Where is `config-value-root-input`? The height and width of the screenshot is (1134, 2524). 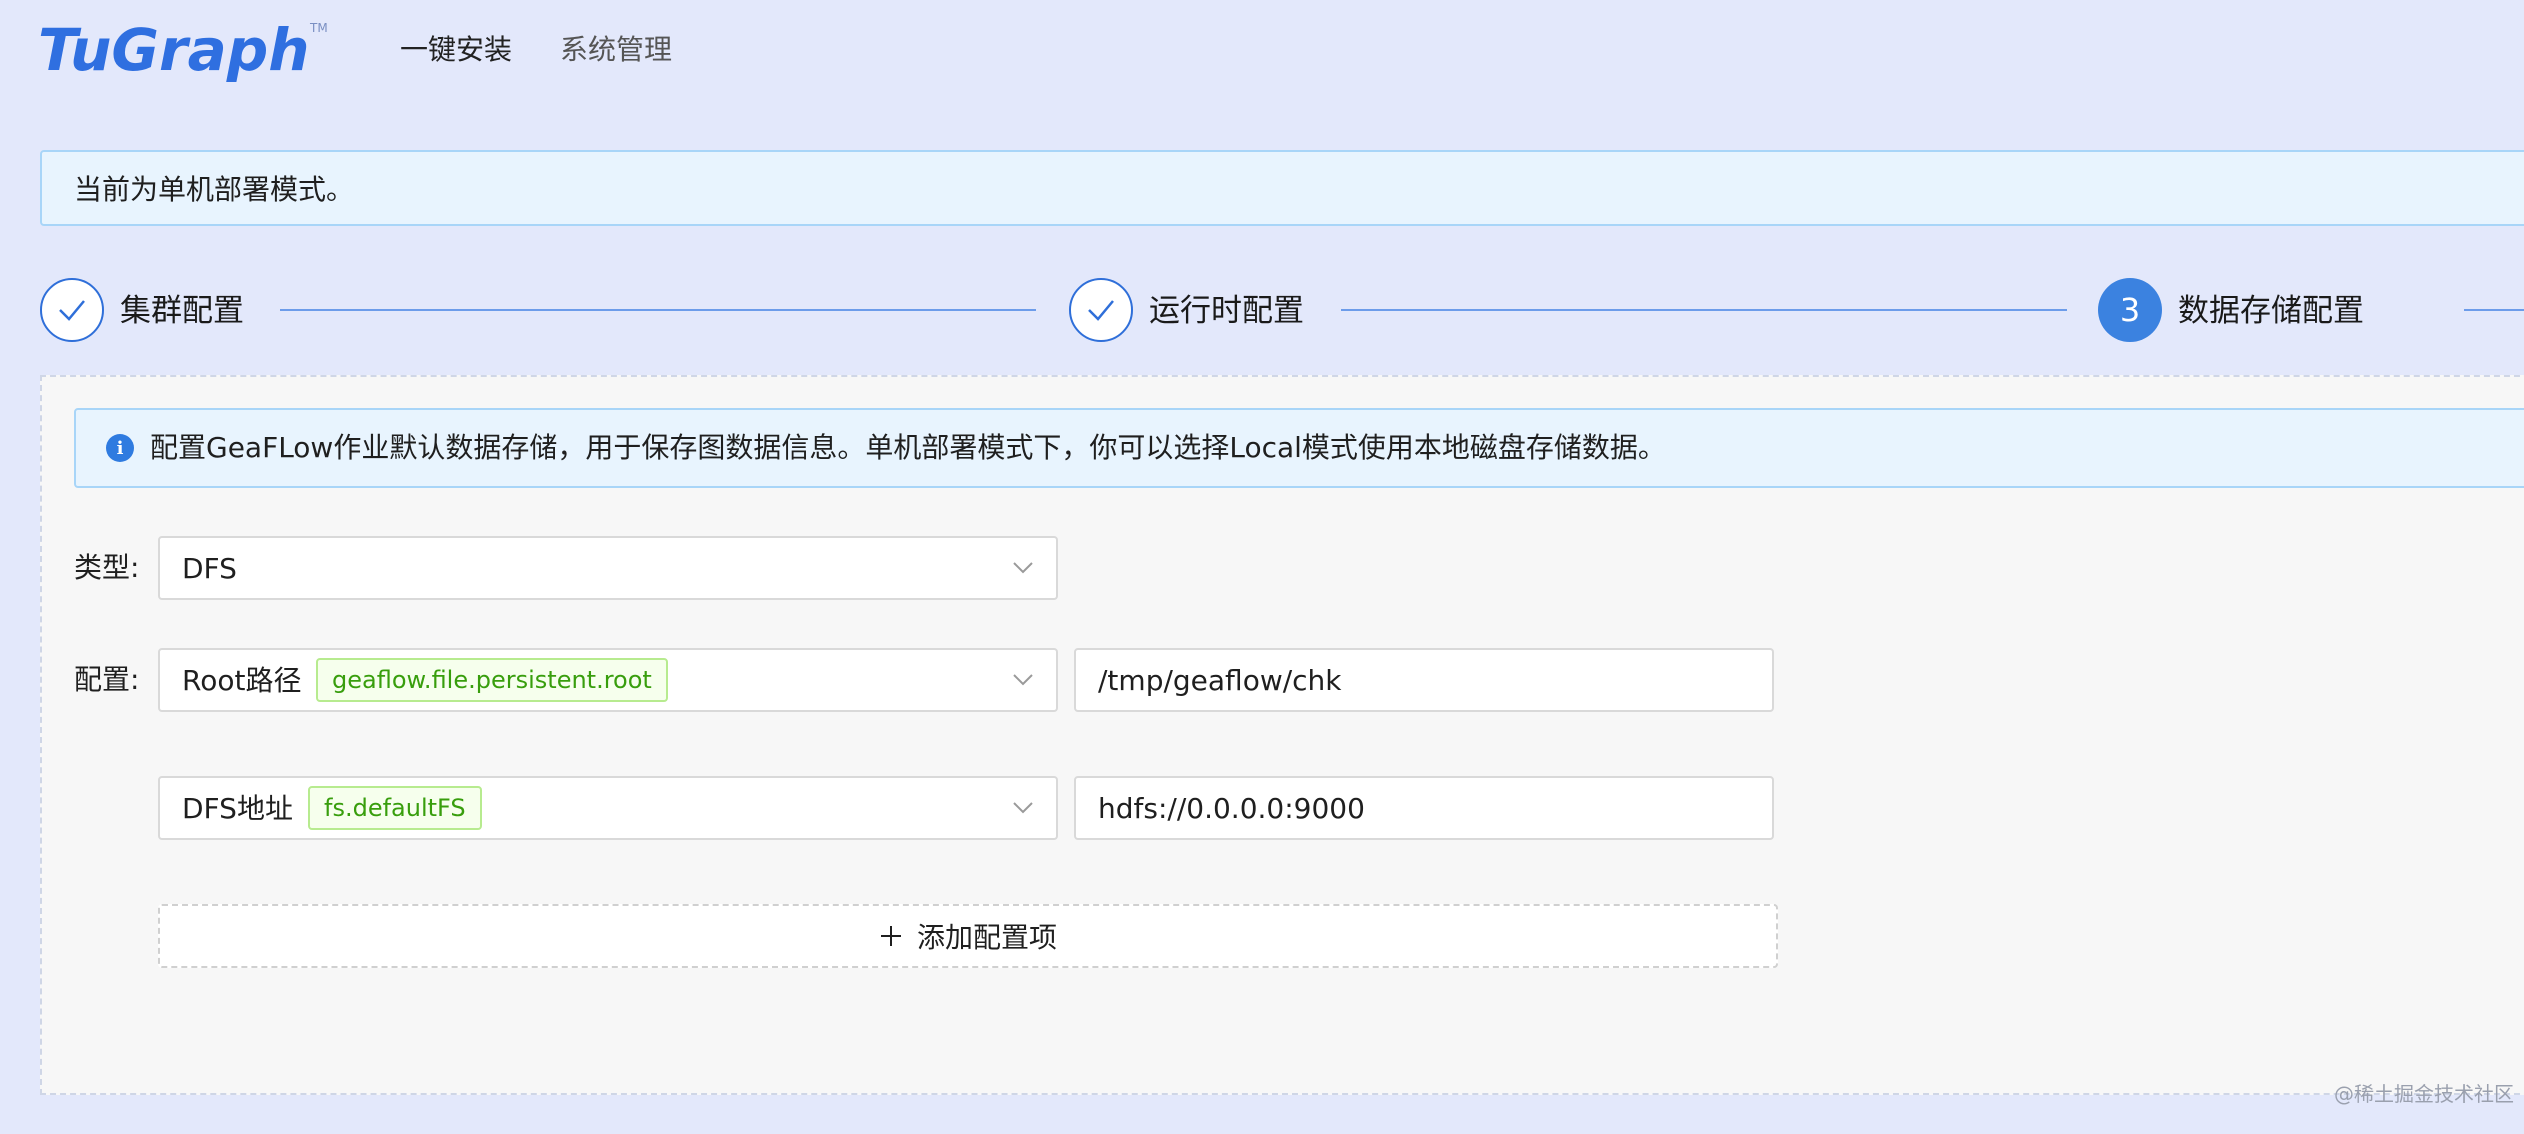 config-value-root-input is located at coordinates (1424, 680).